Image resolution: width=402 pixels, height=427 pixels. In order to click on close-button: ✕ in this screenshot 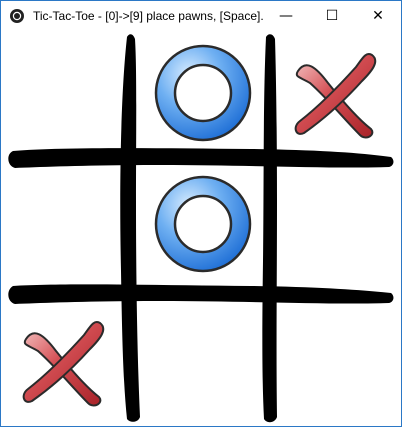, I will do `click(378, 16)`.